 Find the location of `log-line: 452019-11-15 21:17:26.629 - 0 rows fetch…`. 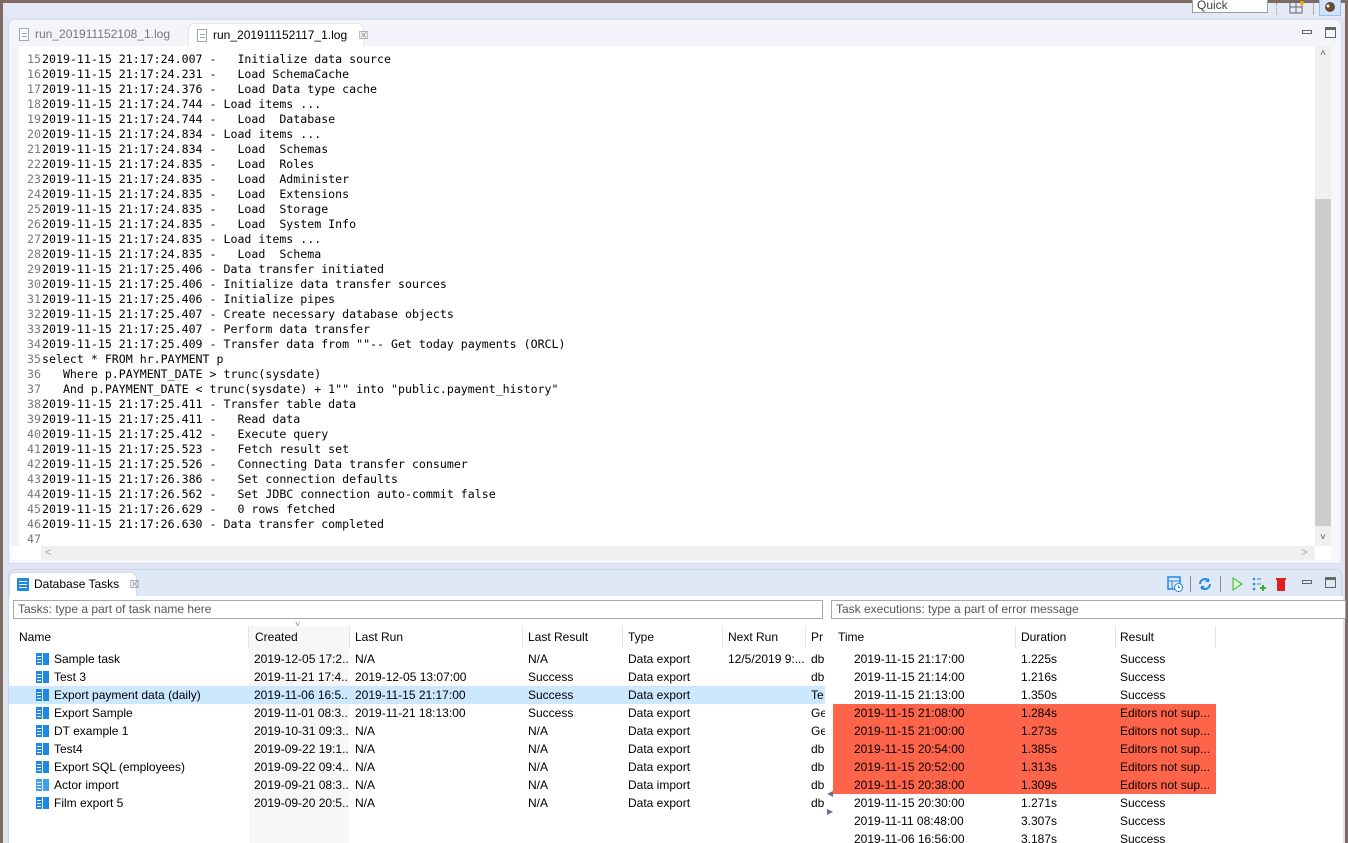

log-line: 452019-11-15 21:17:26.629 - 0 rows fetch… is located at coordinates (292, 509).